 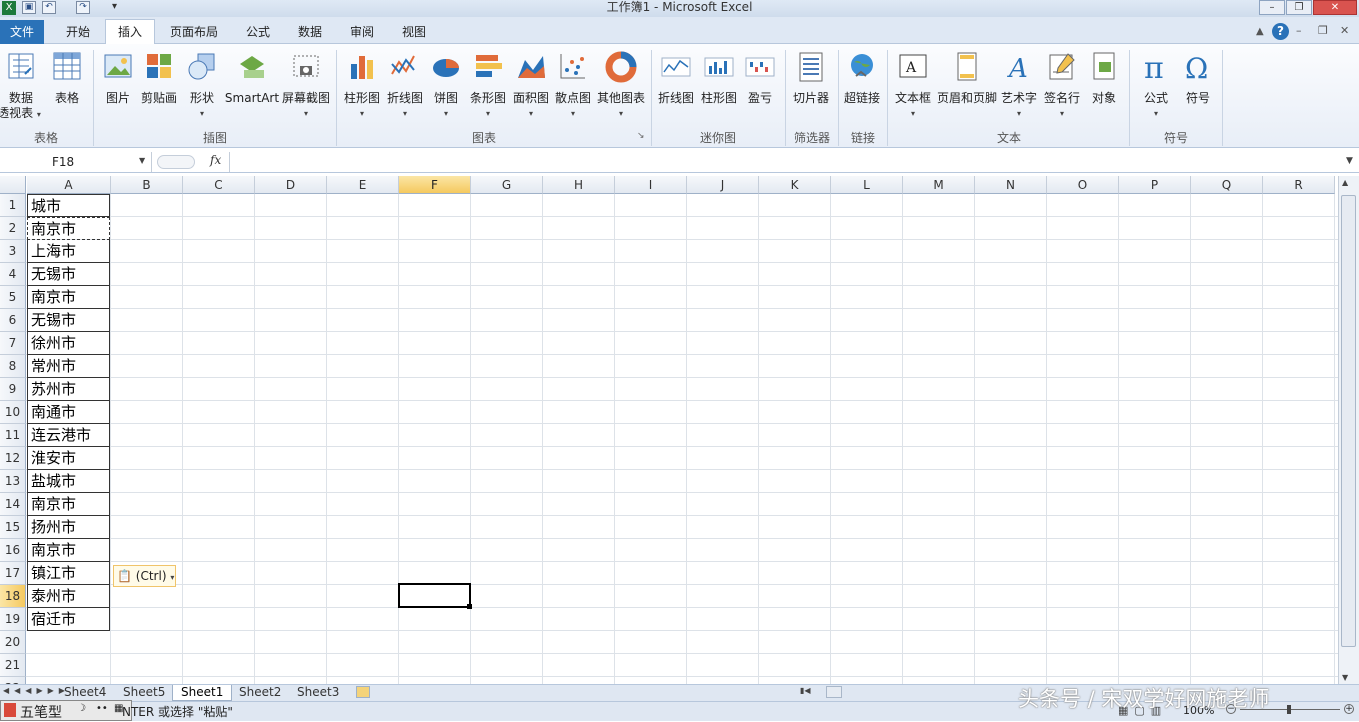 I want to click on ribbon-minimize-icon: –, so click(x=1299, y=30).